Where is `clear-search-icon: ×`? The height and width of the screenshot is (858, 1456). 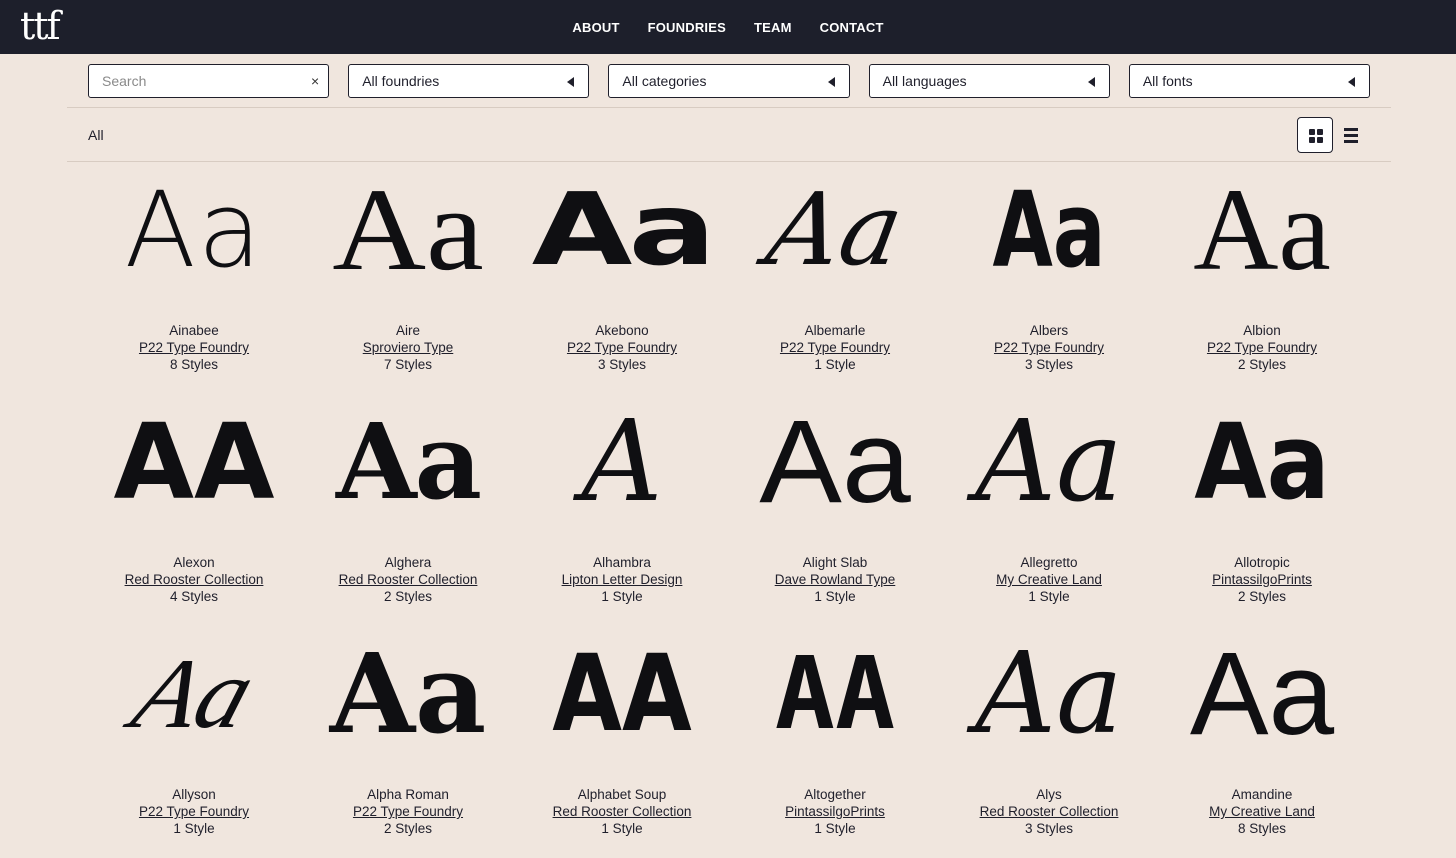 clear-search-icon: × is located at coordinates (315, 81).